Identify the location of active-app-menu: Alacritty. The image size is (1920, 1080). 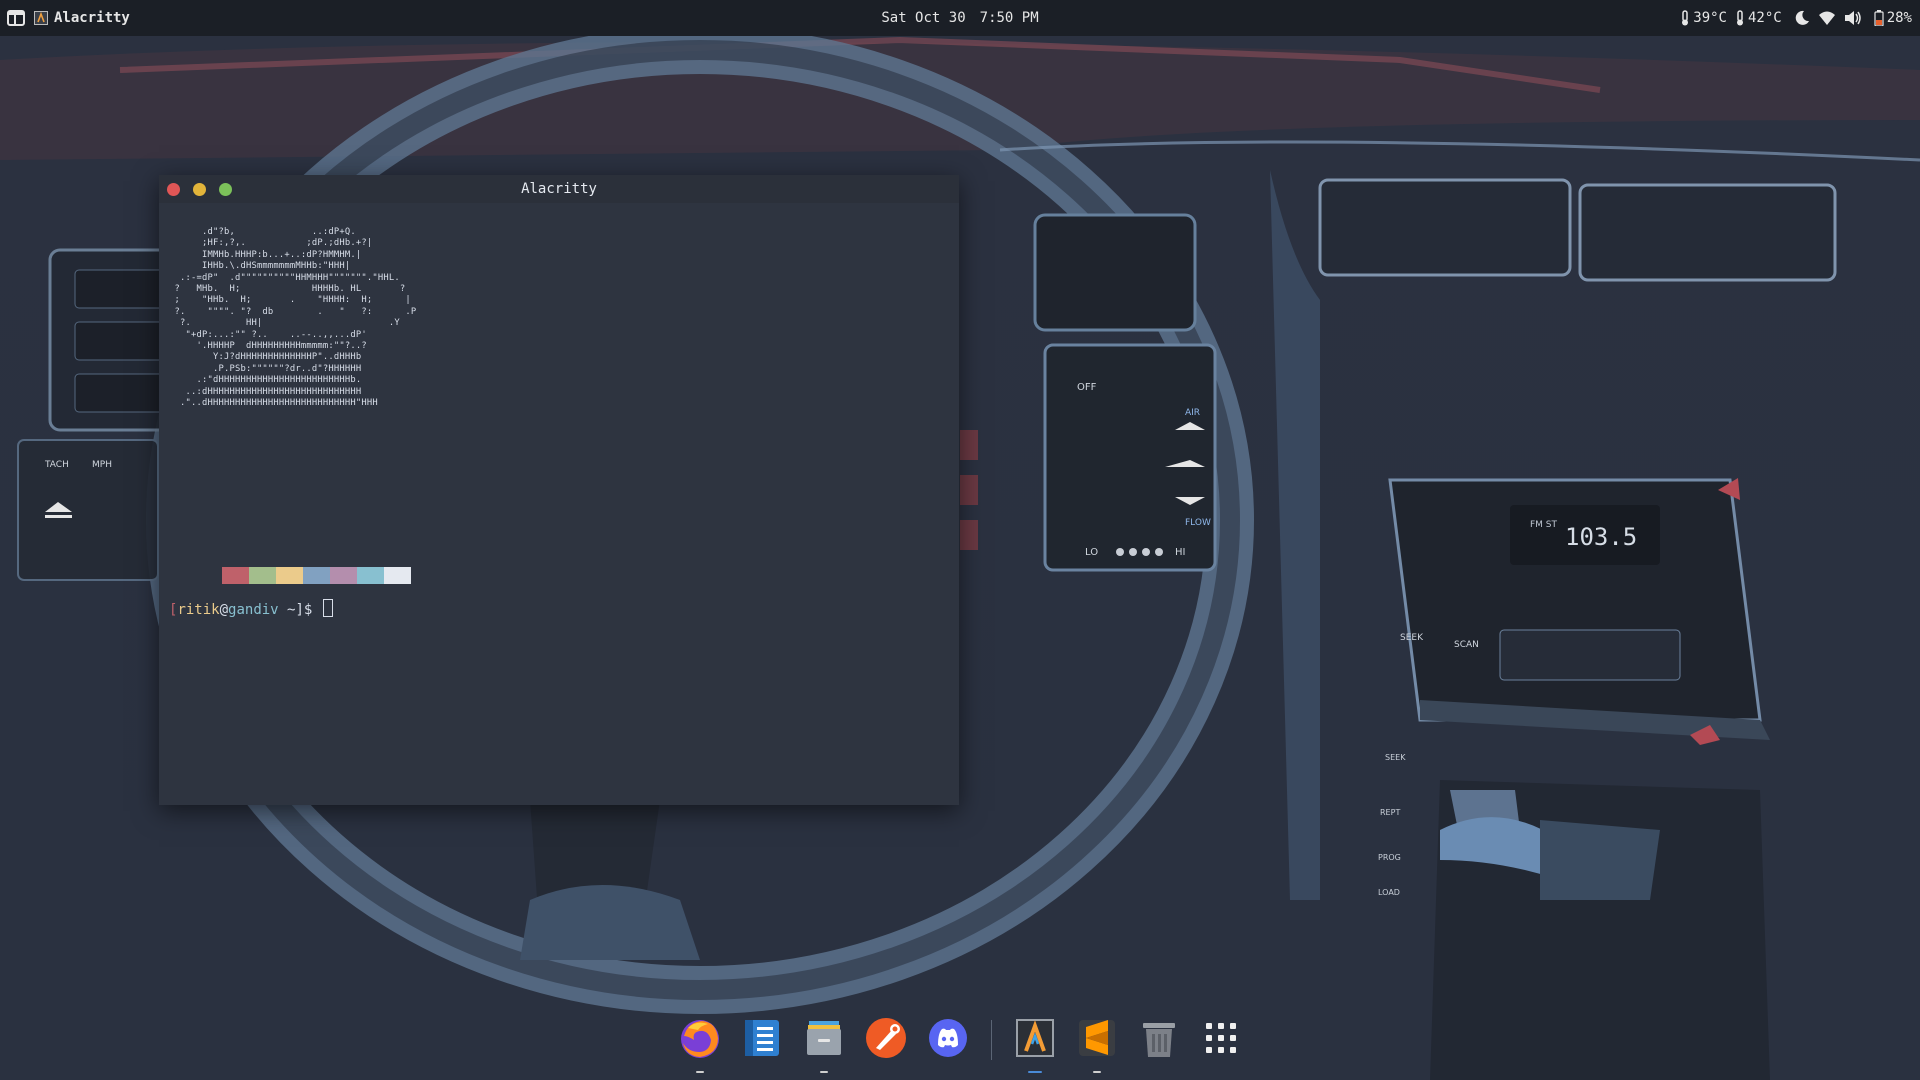
(82, 18).